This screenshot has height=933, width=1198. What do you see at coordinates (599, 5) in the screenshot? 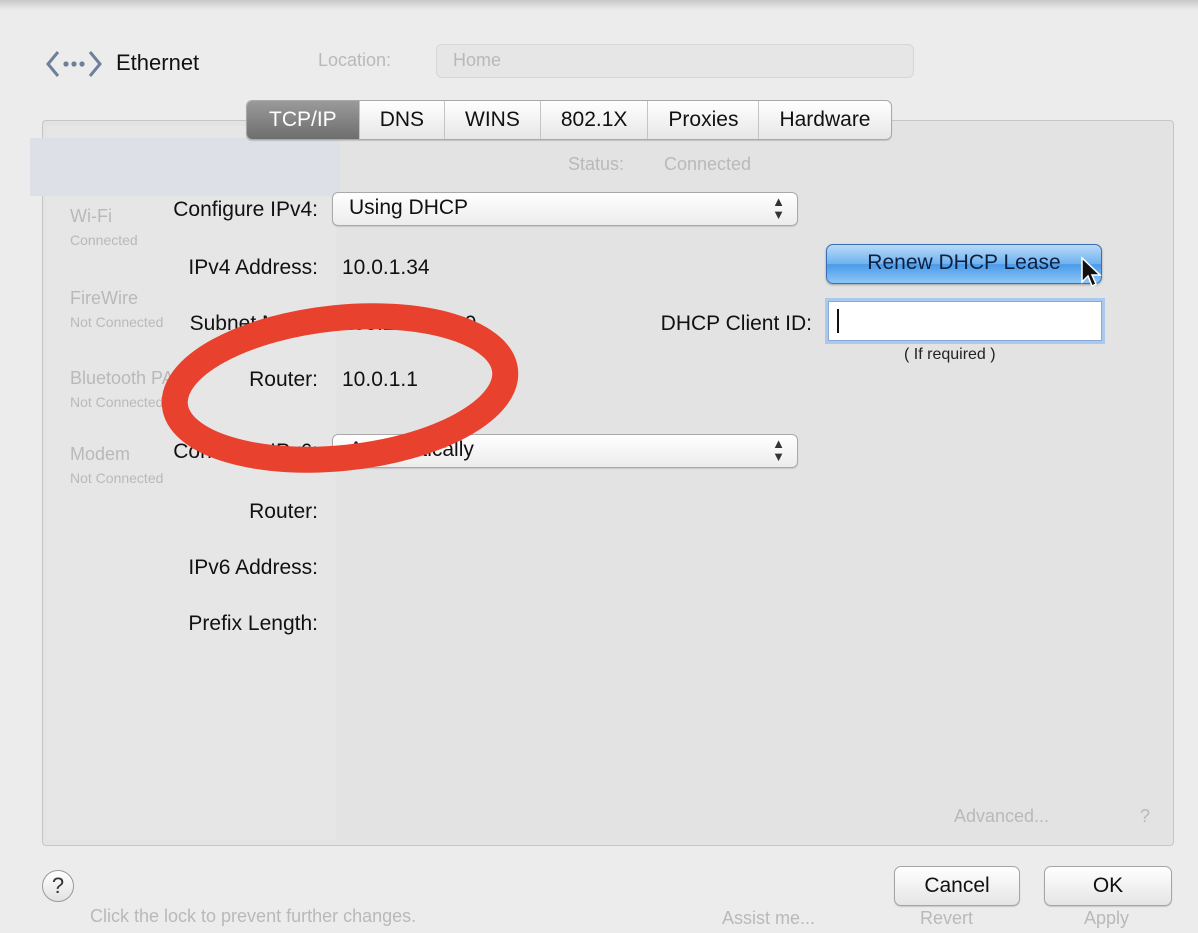
I see `sheet-top-shadow` at bounding box center [599, 5].